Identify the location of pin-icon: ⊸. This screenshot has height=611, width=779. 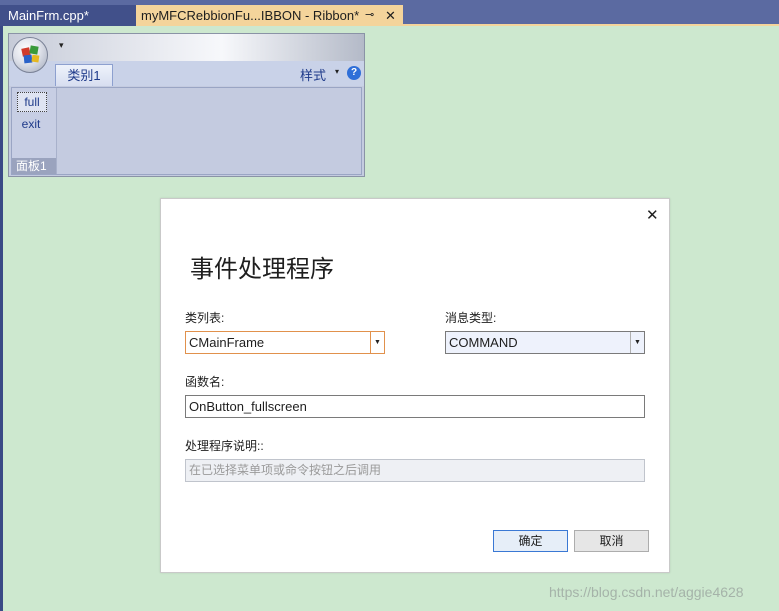
(369, 15).